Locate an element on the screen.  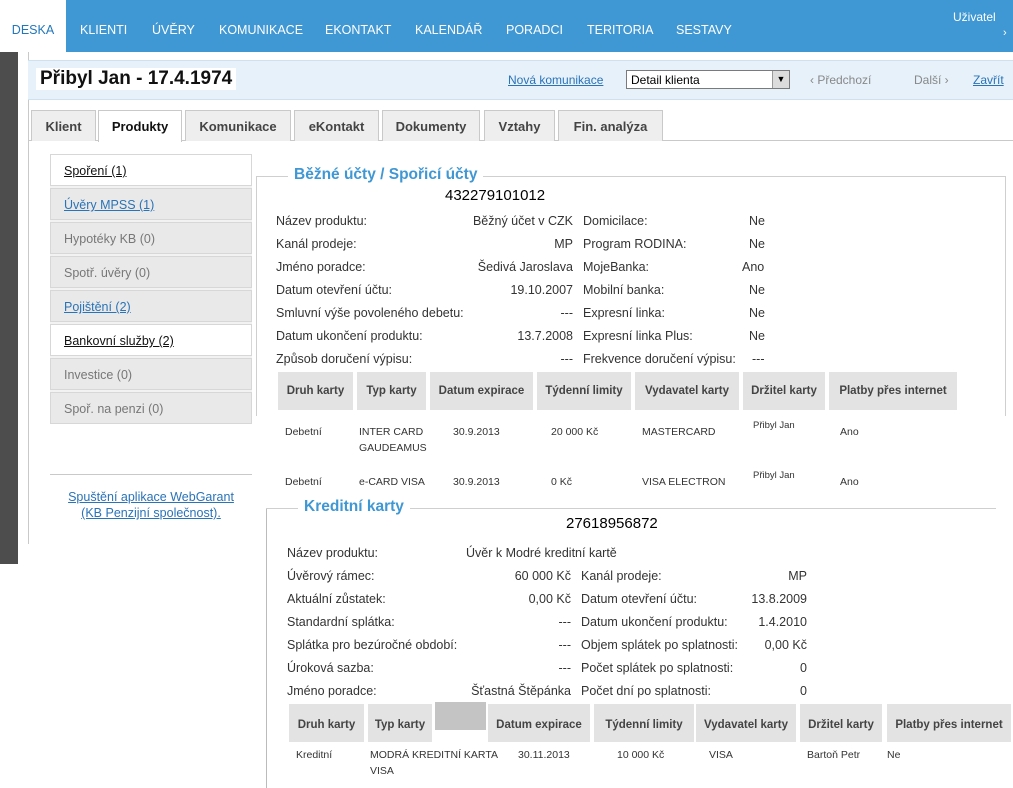
nav-ekontakt: EKONTAKT is located at coordinates (358, 26).